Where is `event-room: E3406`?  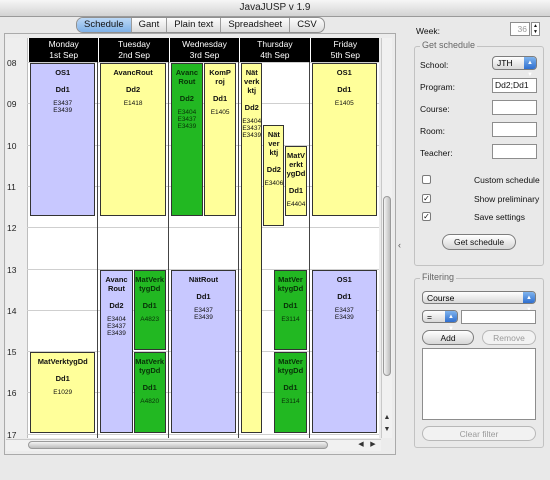 event-room: E3406 is located at coordinates (274, 183).